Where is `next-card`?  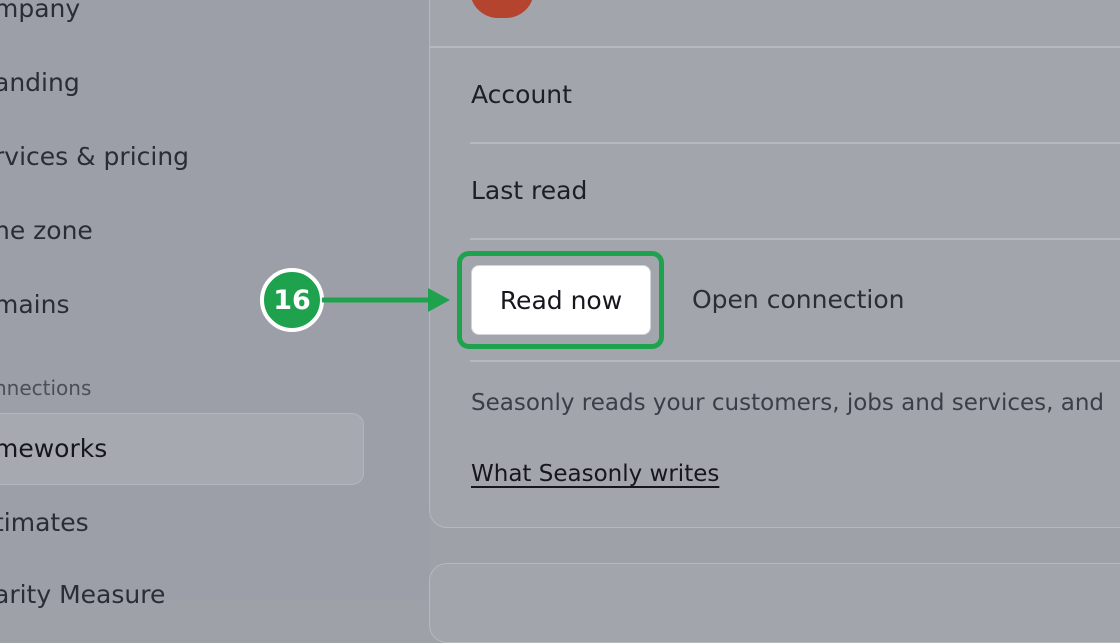 next-card is located at coordinates (774, 603).